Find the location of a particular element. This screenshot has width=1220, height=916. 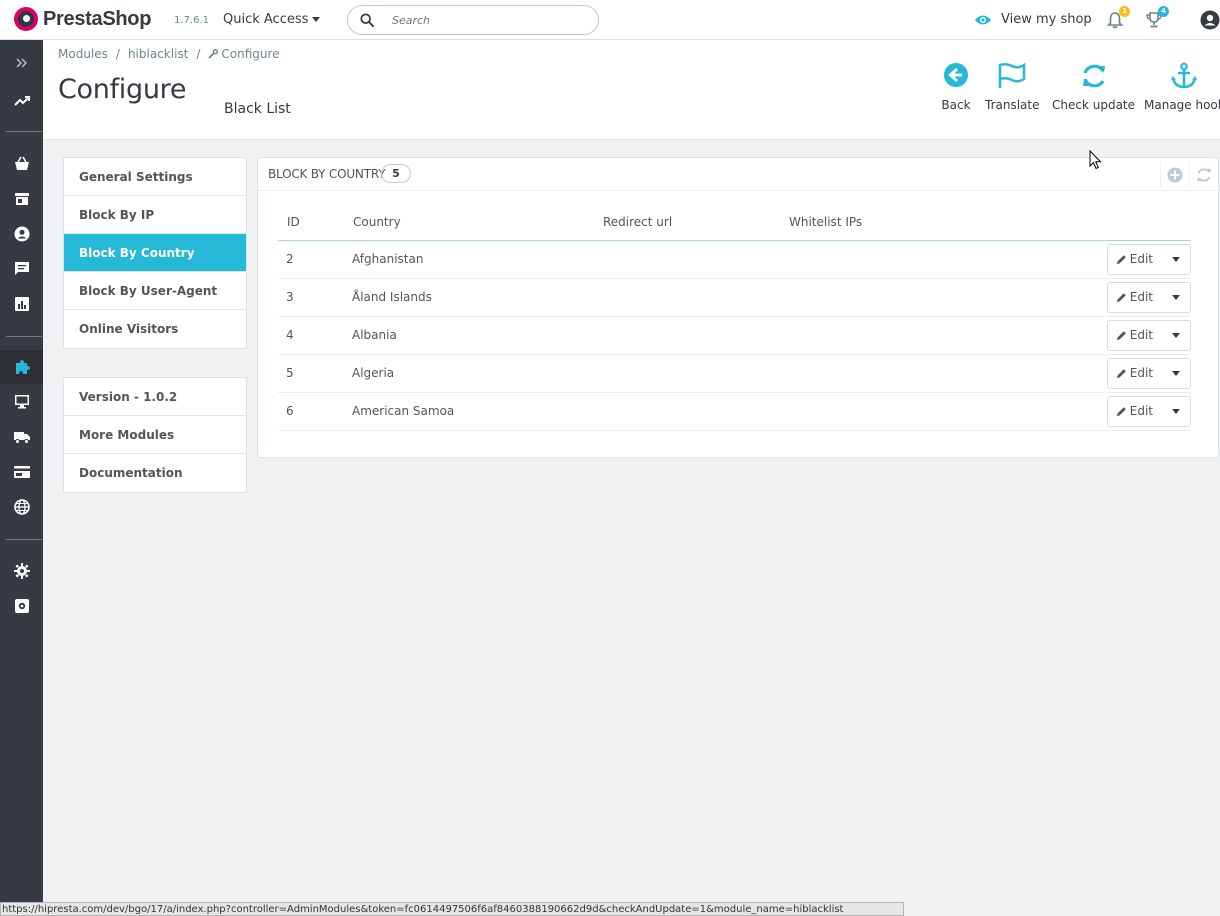

user-account-icon is located at coordinates (1210, 20).